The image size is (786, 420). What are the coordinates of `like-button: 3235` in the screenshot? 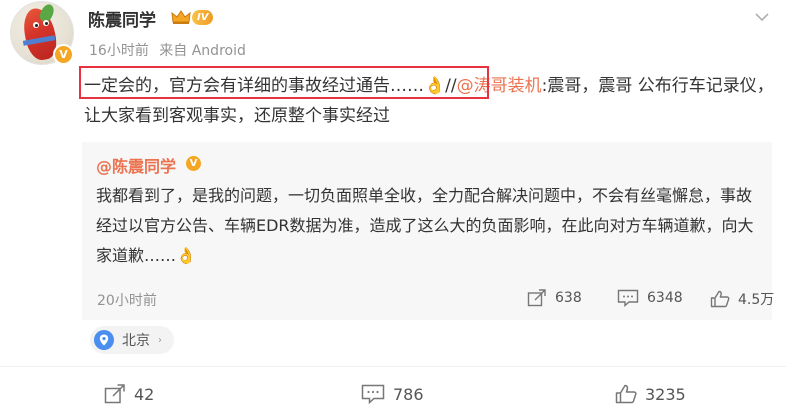 It's located at (650, 394).